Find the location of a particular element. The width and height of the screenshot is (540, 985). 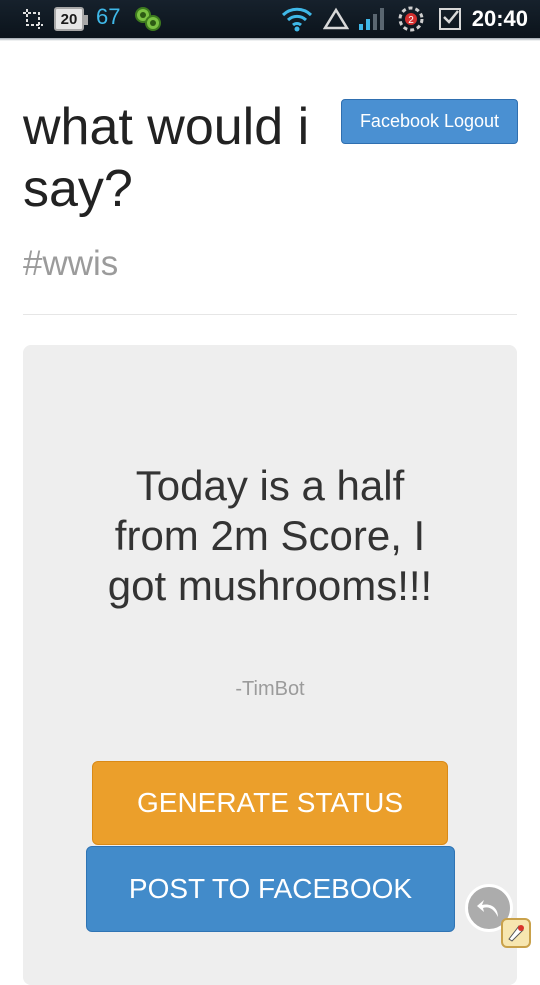

calendar-icon: 20 is located at coordinates (71, 19).